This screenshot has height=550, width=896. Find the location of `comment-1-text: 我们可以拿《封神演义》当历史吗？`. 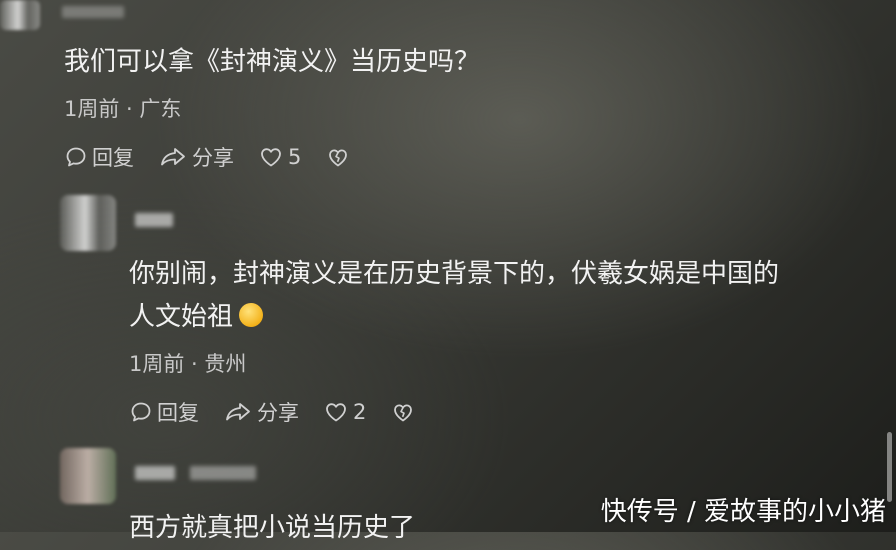

comment-1-text: 我们可以拿《封神演义》当历史吗？ is located at coordinates (272, 62).